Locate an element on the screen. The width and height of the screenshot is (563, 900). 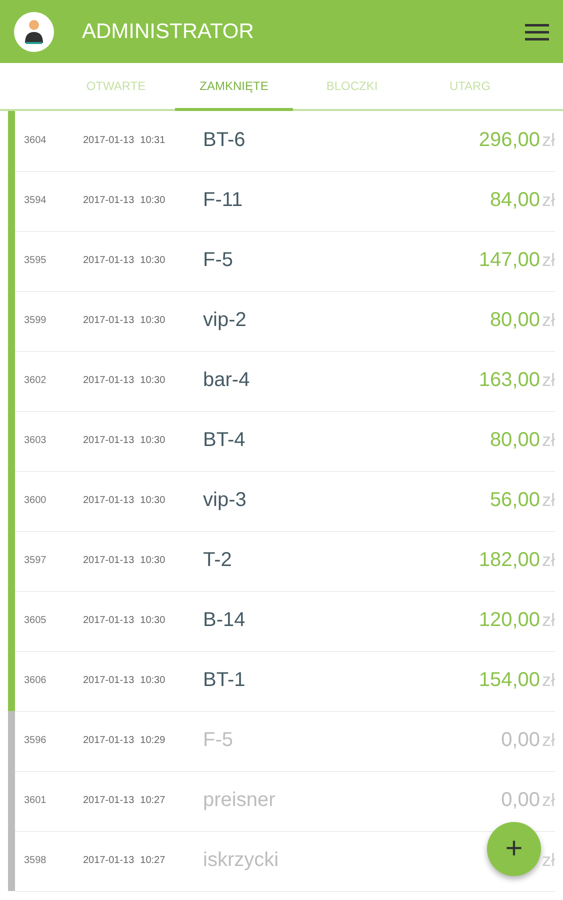
order-amount: 296,00 is located at coordinates (509, 140).